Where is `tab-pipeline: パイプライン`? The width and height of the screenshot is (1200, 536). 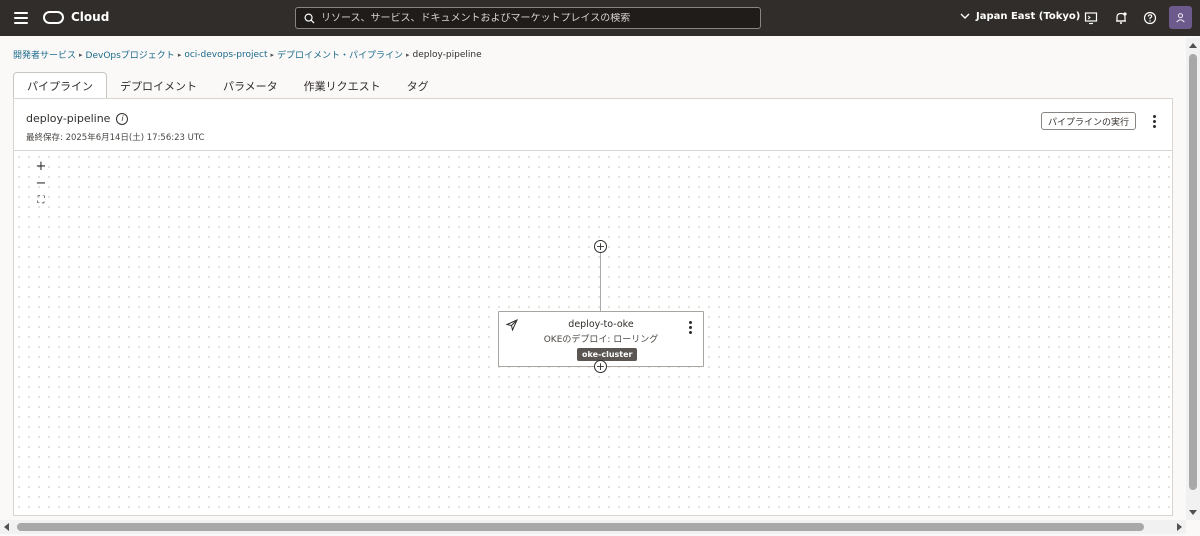
tab-pipeline: パイプライン is located at coordinates (60, 85).